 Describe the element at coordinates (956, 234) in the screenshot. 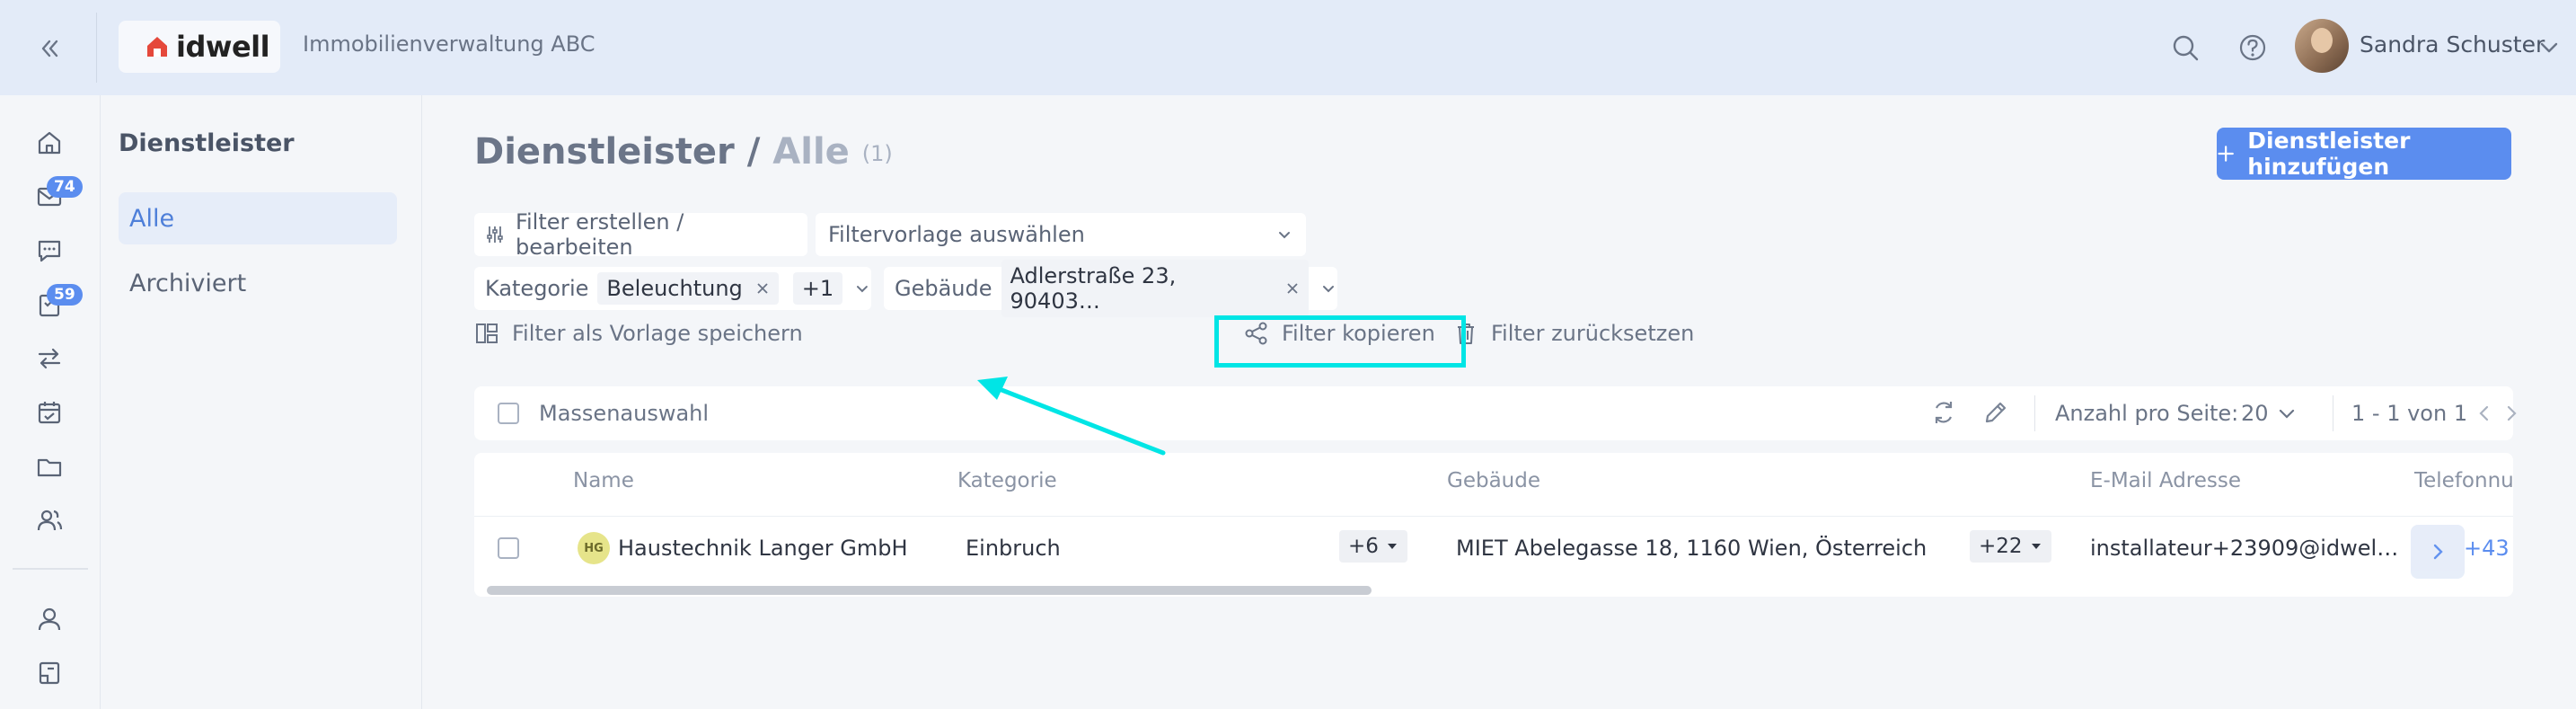

I see `filter-template-placeholder: Filtervorlage auswählen` at that location.